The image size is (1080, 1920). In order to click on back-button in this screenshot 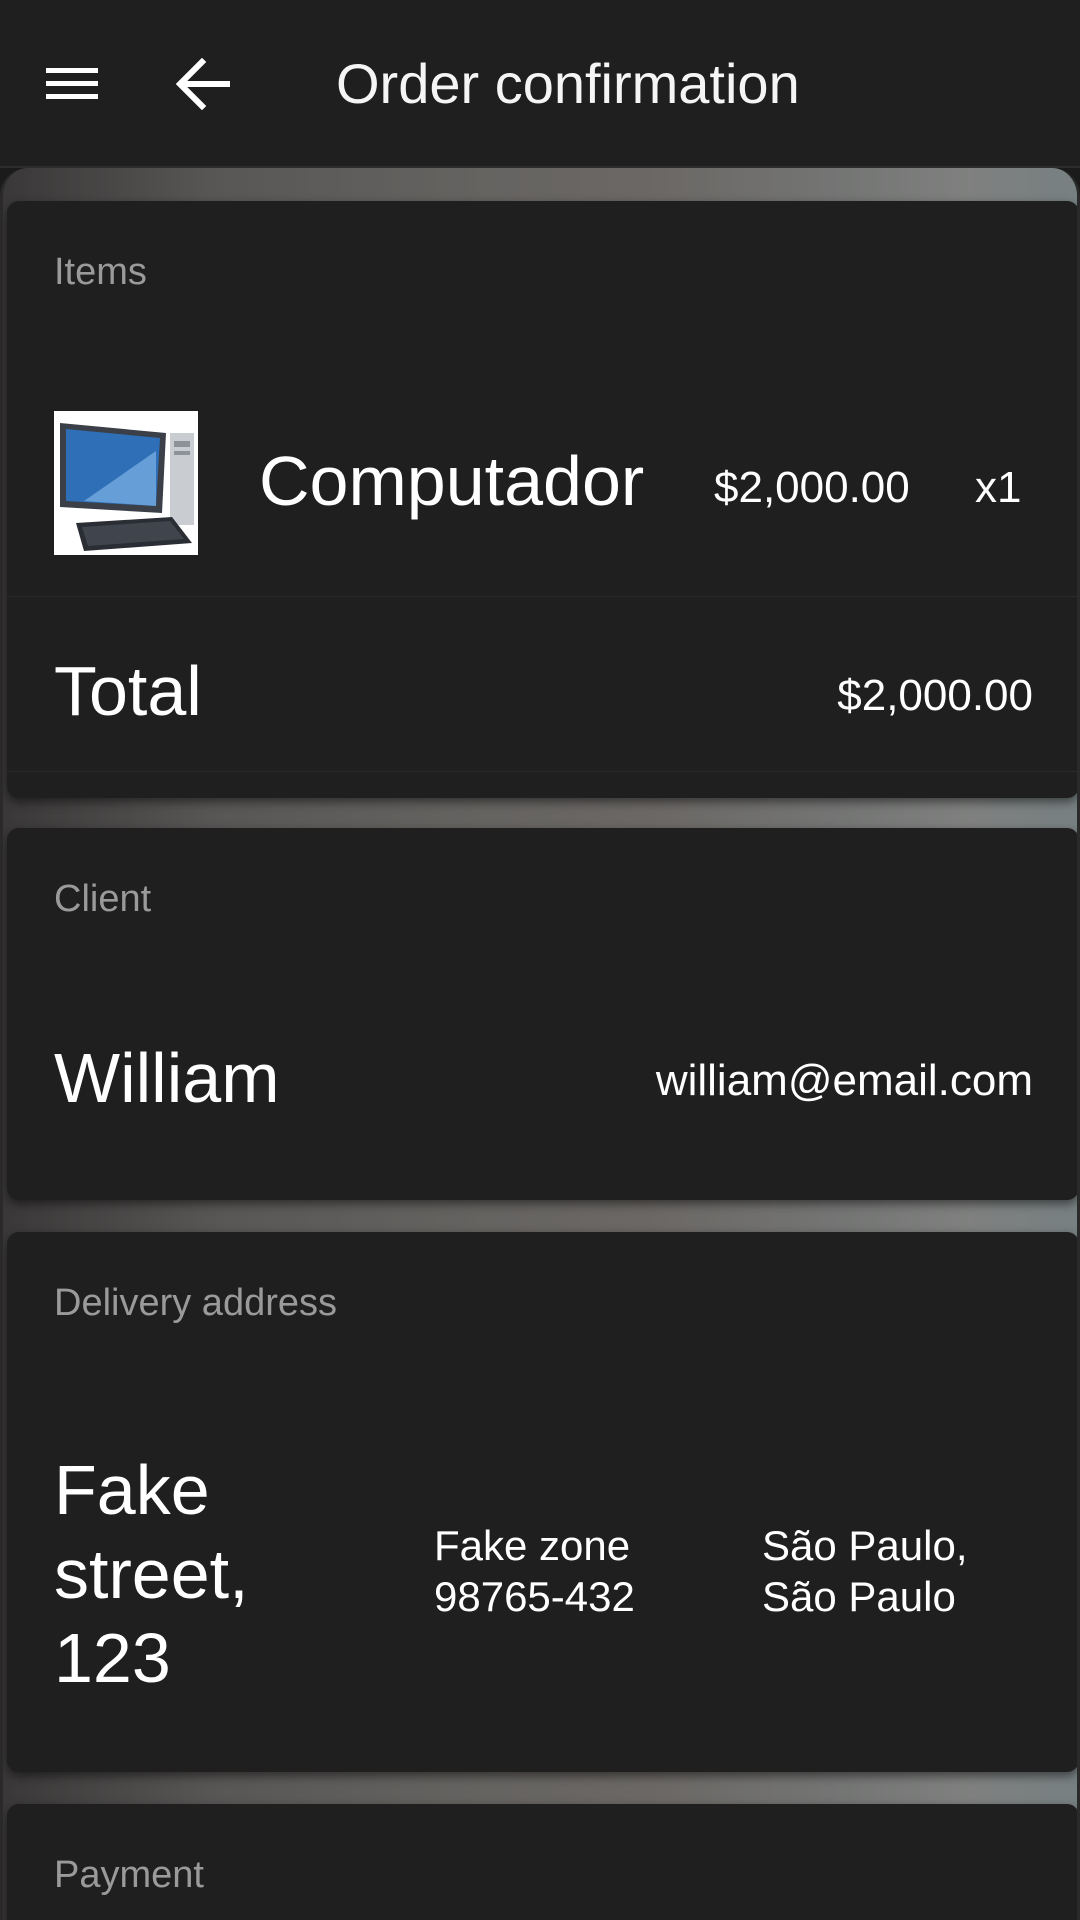, I will do `click(204, 84)`.